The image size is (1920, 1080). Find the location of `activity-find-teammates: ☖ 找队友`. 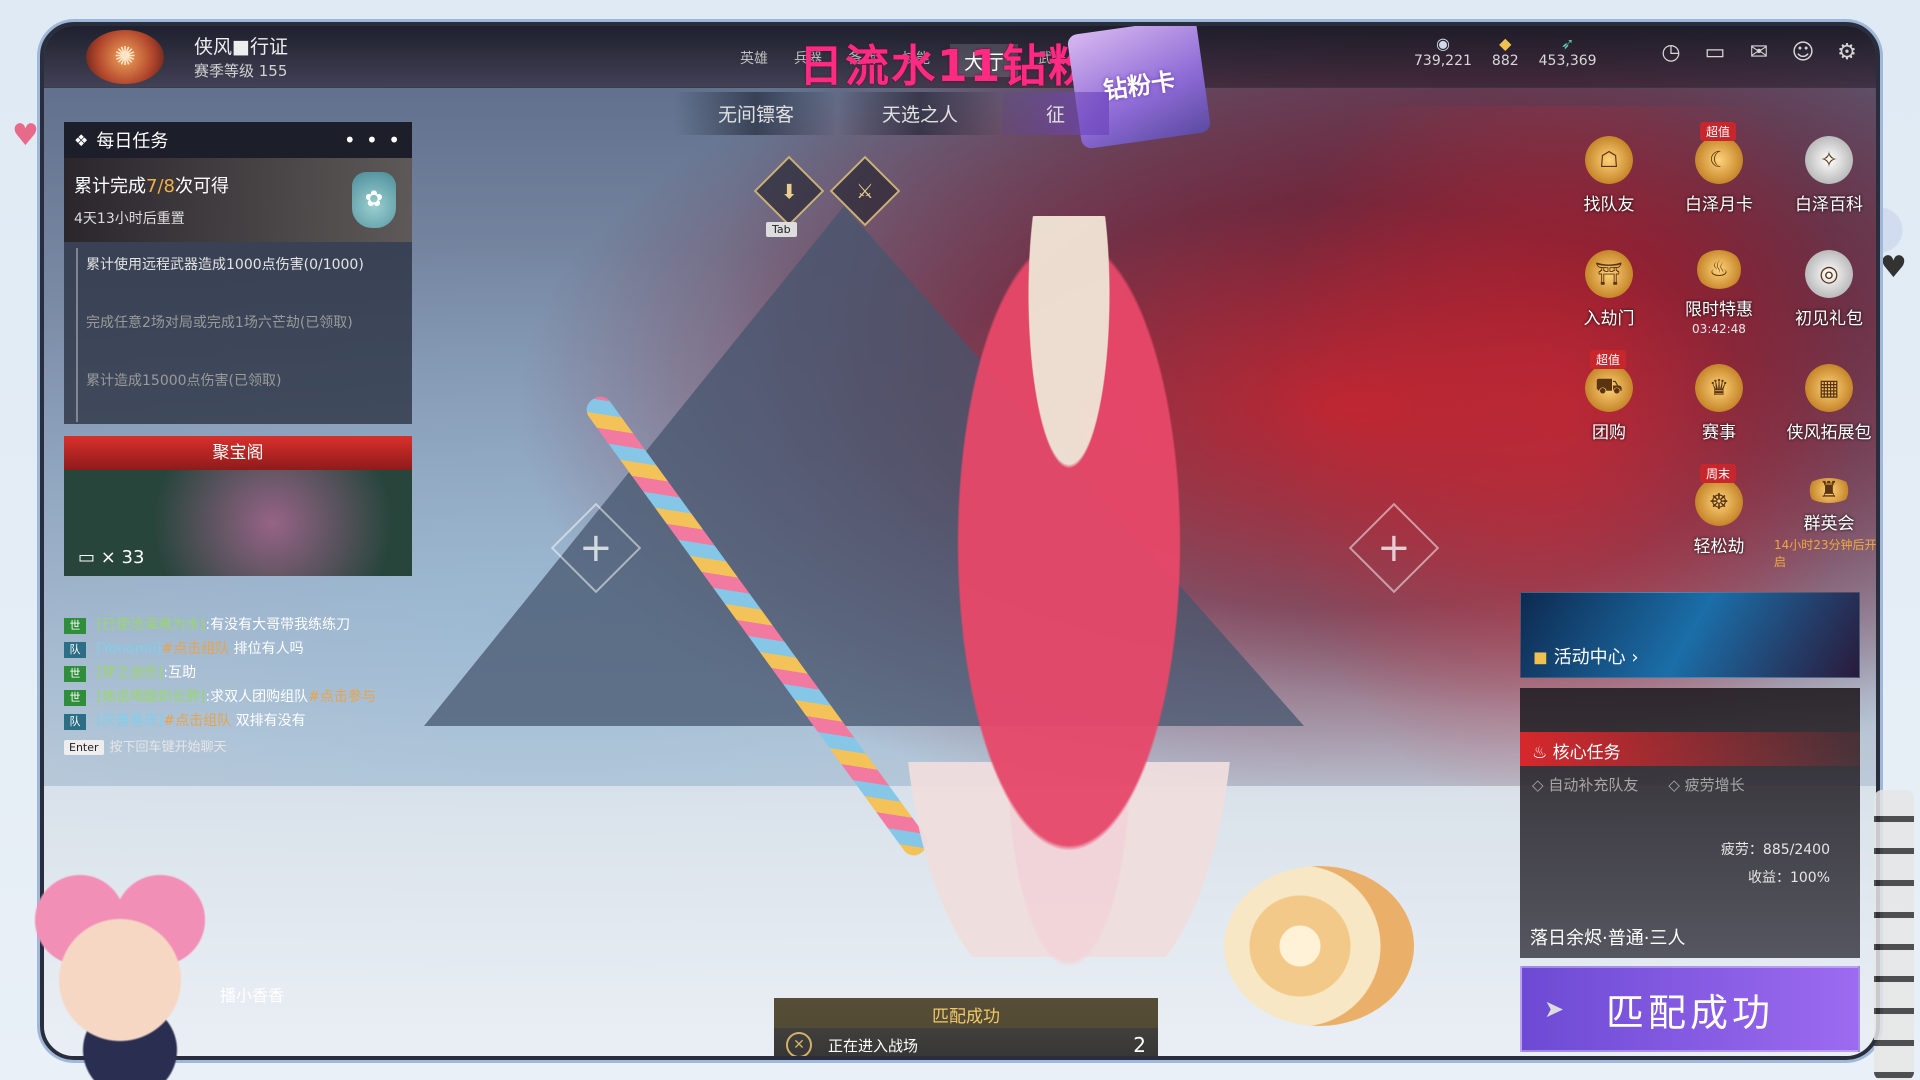

activity-find-teammates: ☖ 找队友 is located at coordinates (1609, 172).